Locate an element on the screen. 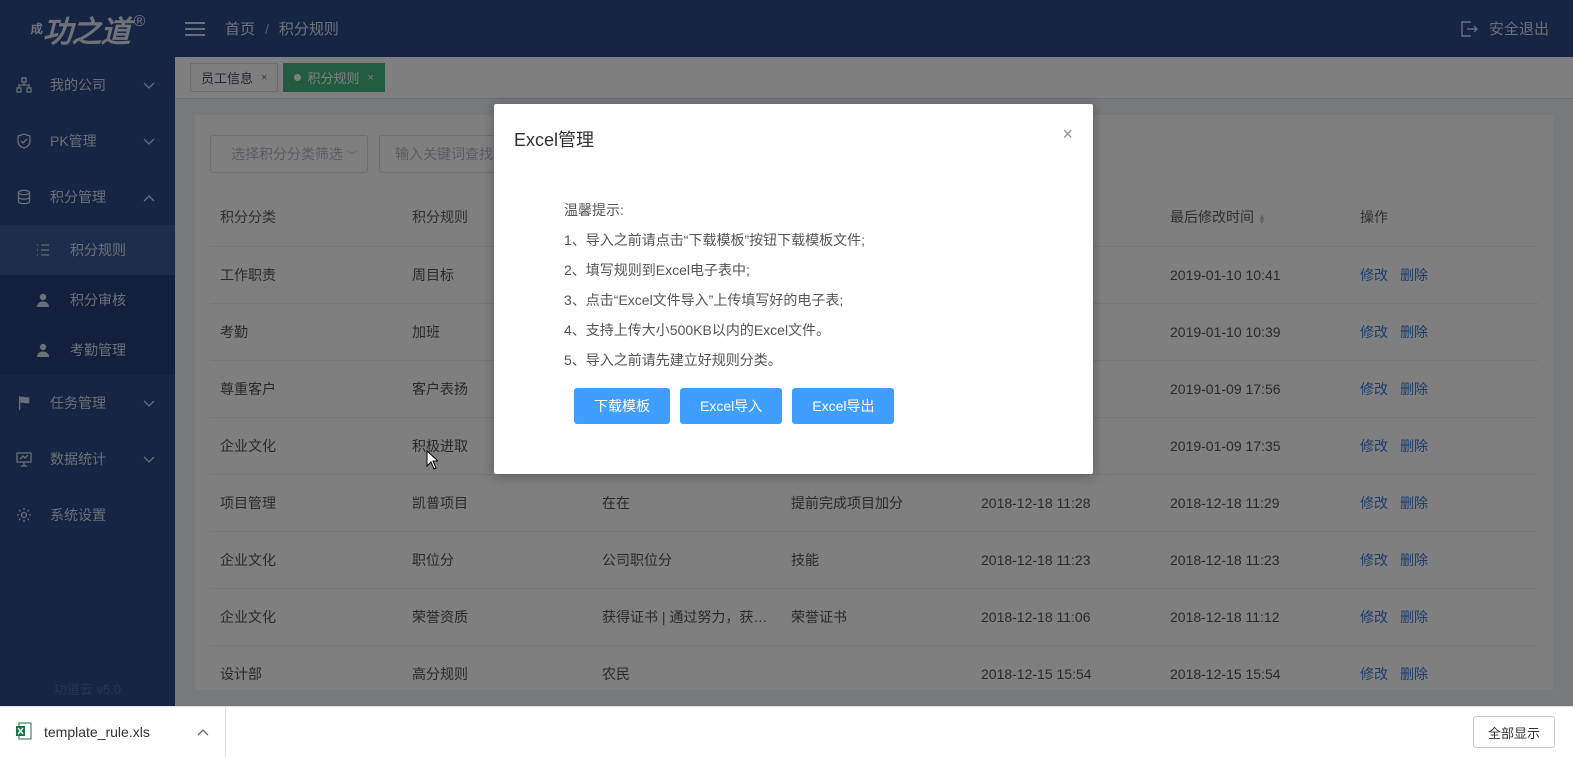  chevron-up-icon is located at coordinates (203, 732).